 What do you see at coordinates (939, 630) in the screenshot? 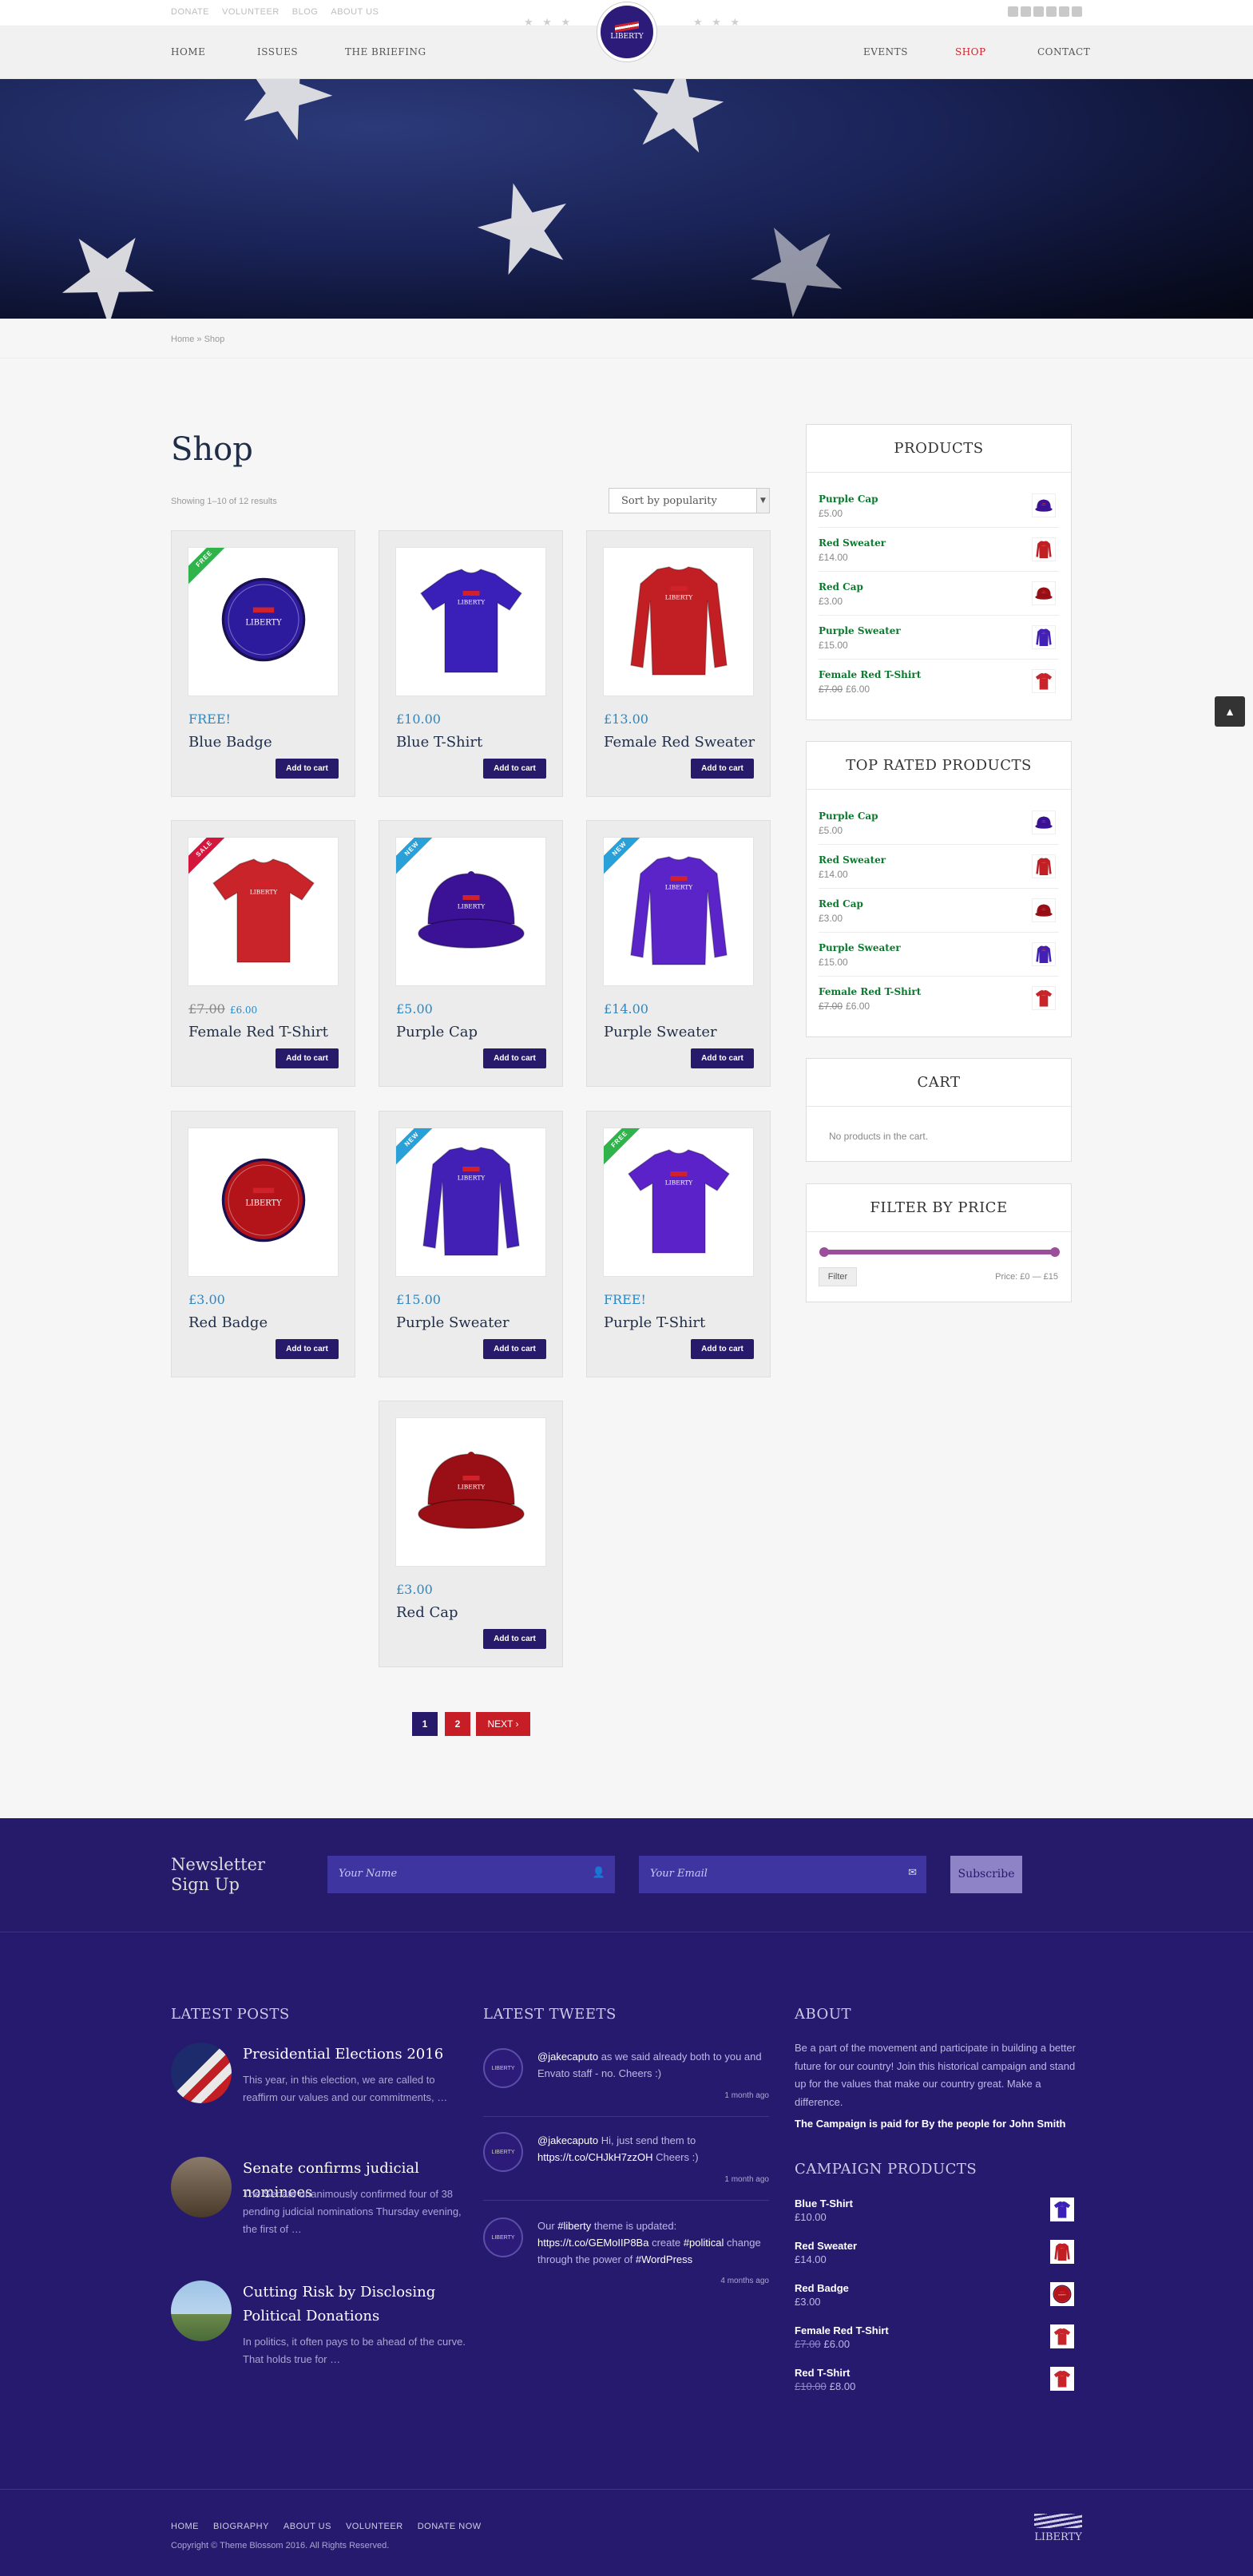
I see `widget-product-name: Purple Sweater` at bounding box center [939, 630].